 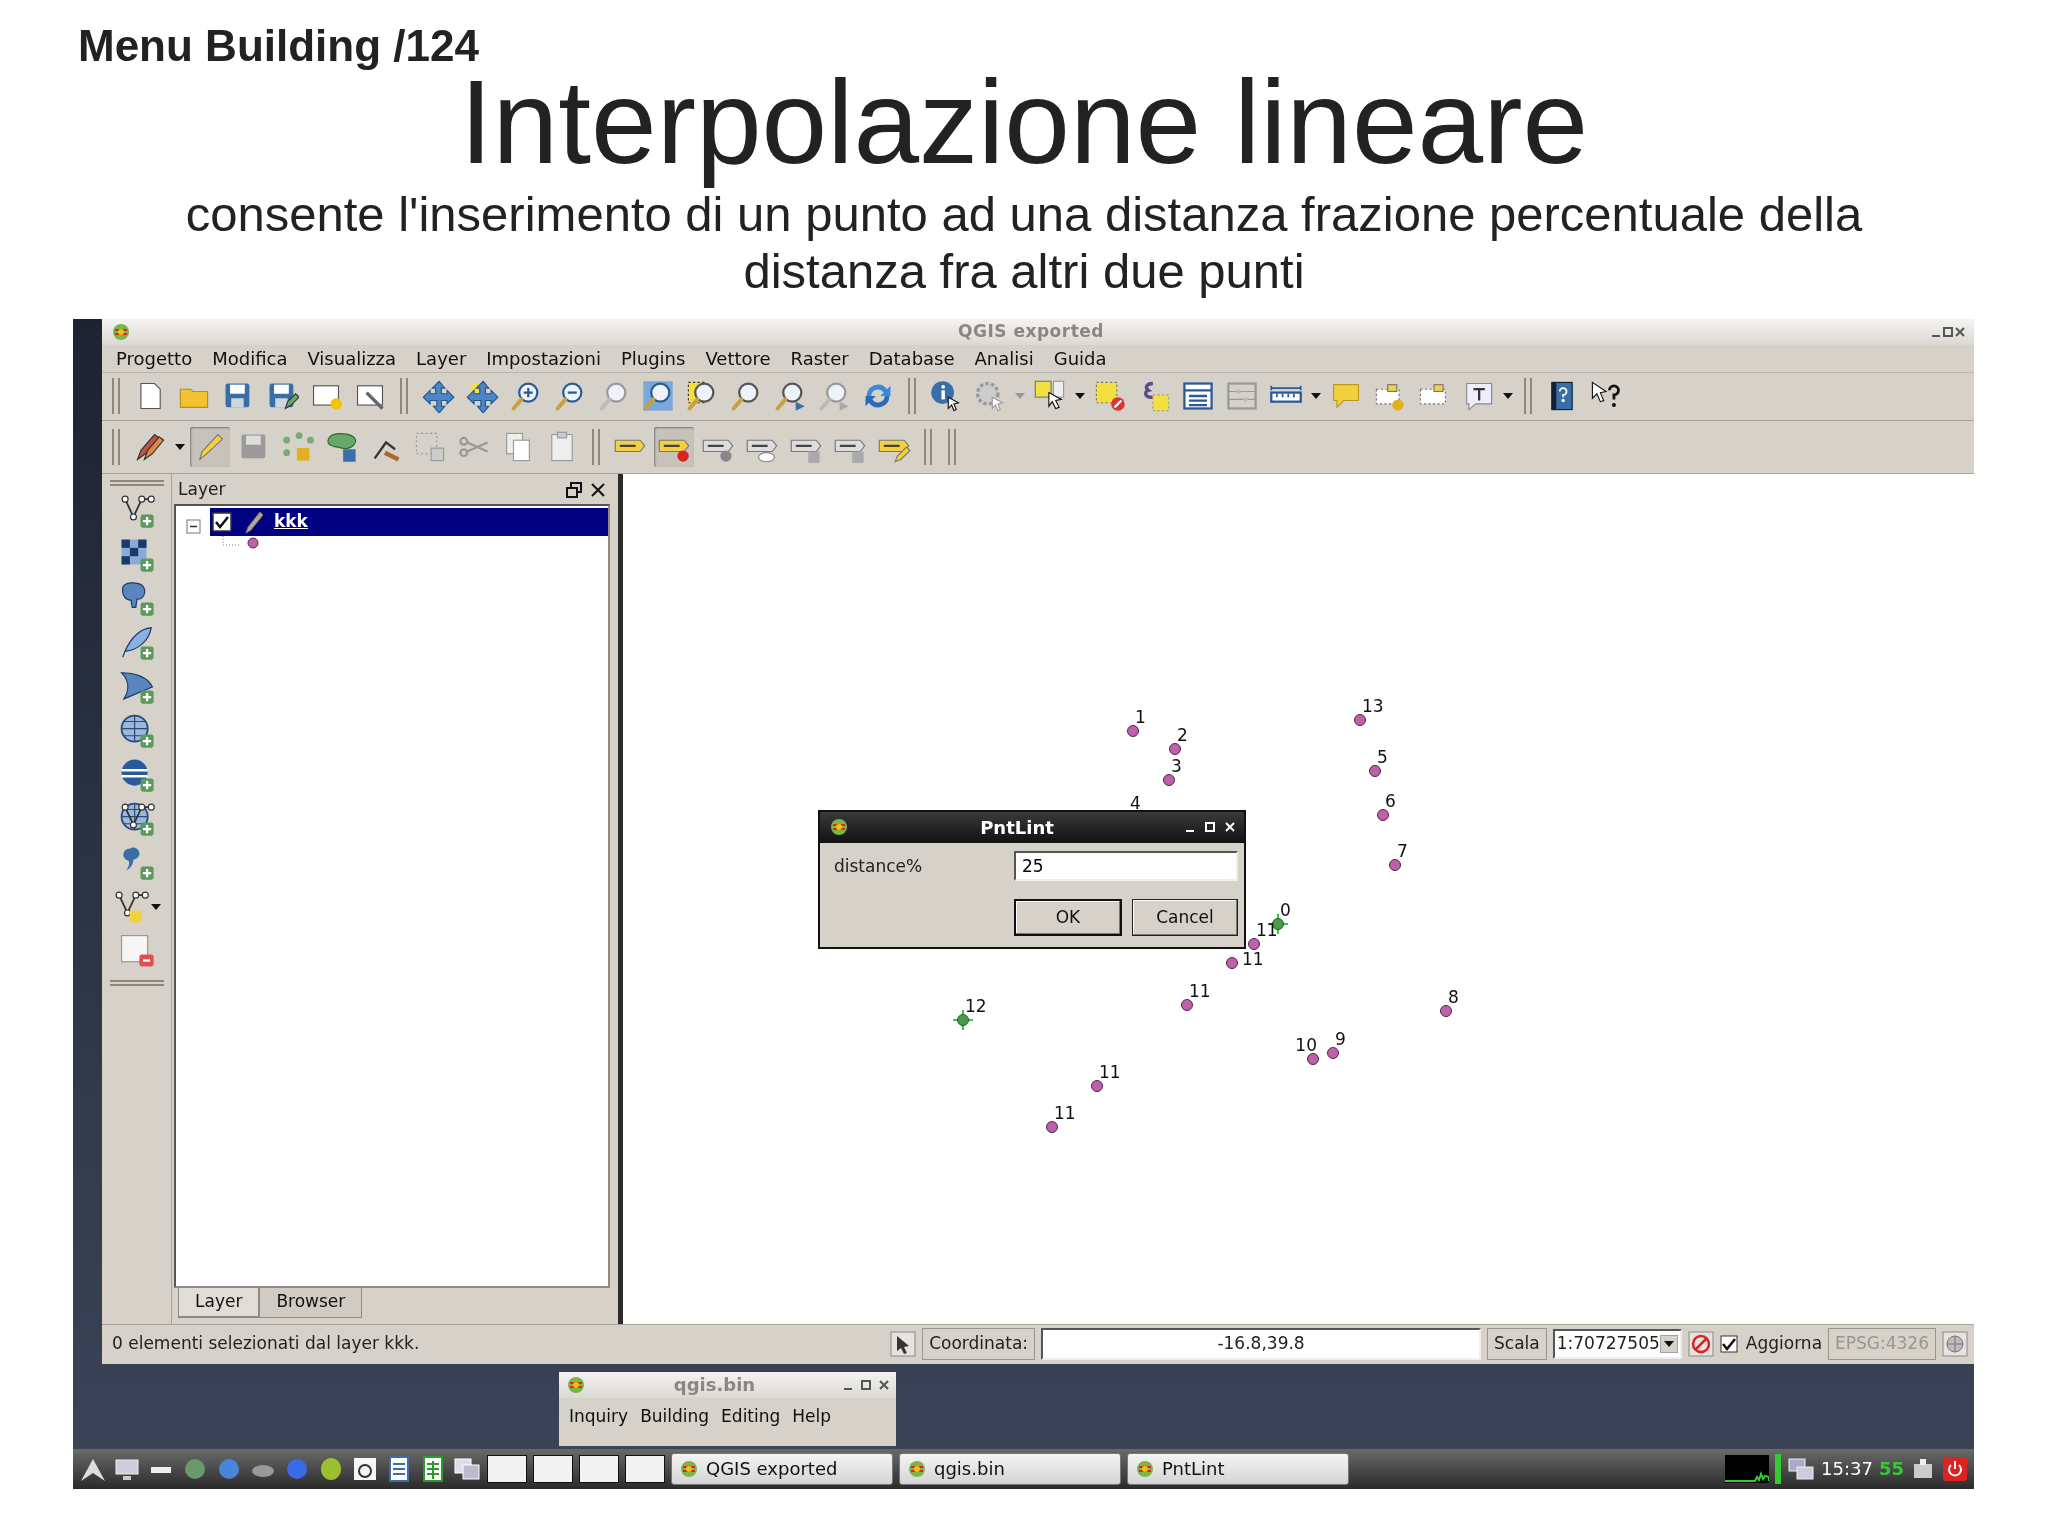 What do you see at coordinates (812, 1416) in the screenshot?
I see `menu-item: Help` at bounding box center [812, 1416].